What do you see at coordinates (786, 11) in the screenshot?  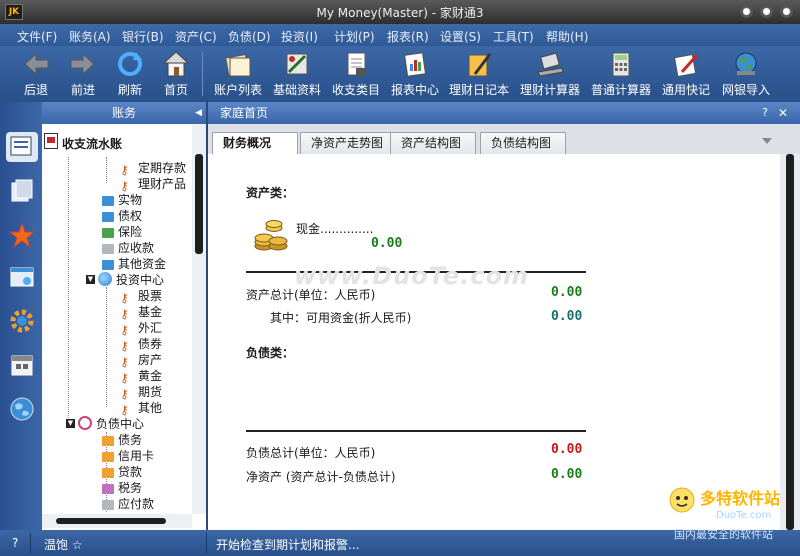 I see `close-button` at bounding box center [786, 11].